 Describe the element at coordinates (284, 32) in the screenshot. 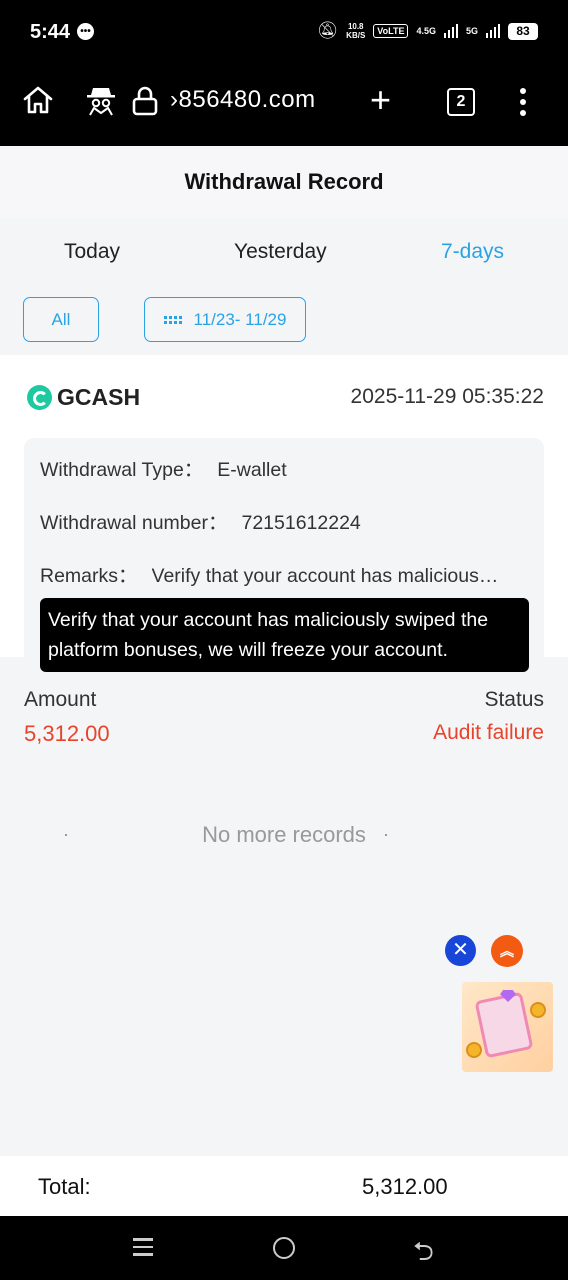

I see `status-bar: 5:44 ••• 🔕︎ 10.8 KB/S VoLTE 4.5G 5G 83` at that location.